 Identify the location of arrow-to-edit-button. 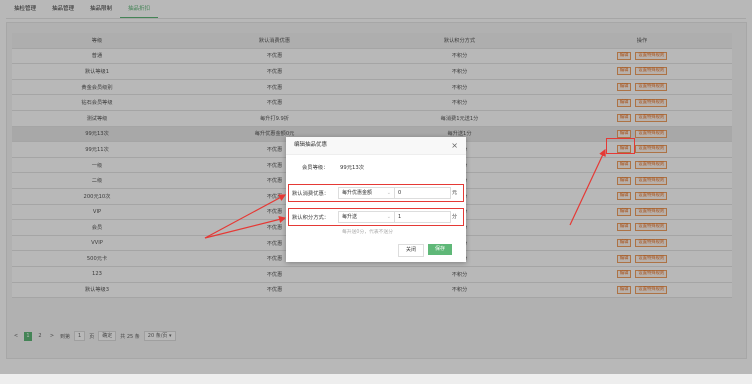
(587, 187).